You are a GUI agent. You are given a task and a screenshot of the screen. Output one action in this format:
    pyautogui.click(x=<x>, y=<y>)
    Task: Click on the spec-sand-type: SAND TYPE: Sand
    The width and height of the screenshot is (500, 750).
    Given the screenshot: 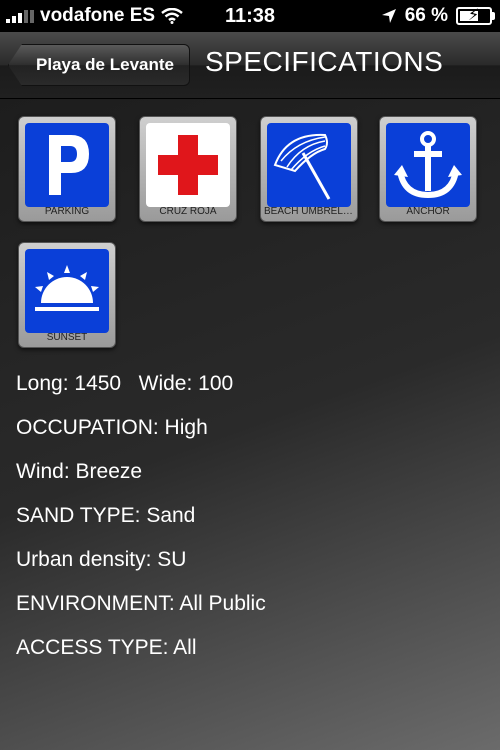 What is the action you would take?
    pyautogui.click(x=106, y=515)
    